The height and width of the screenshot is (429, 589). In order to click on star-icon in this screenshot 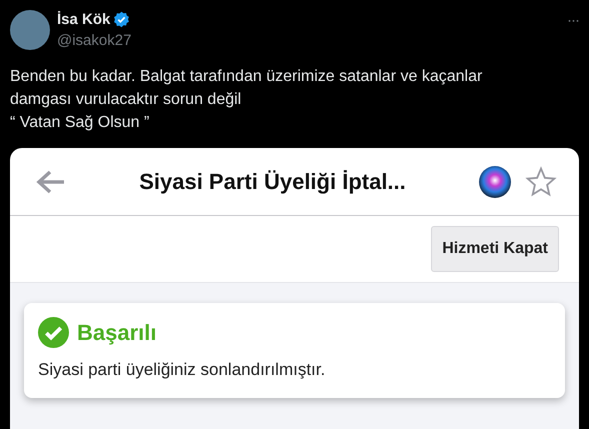, I will do `click(541, 182)`.